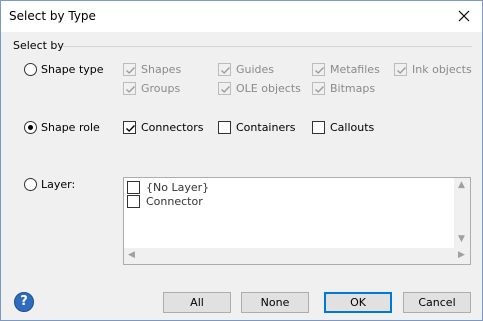  I want to click on scroll-right-icon: ▶, so click(461, 255).